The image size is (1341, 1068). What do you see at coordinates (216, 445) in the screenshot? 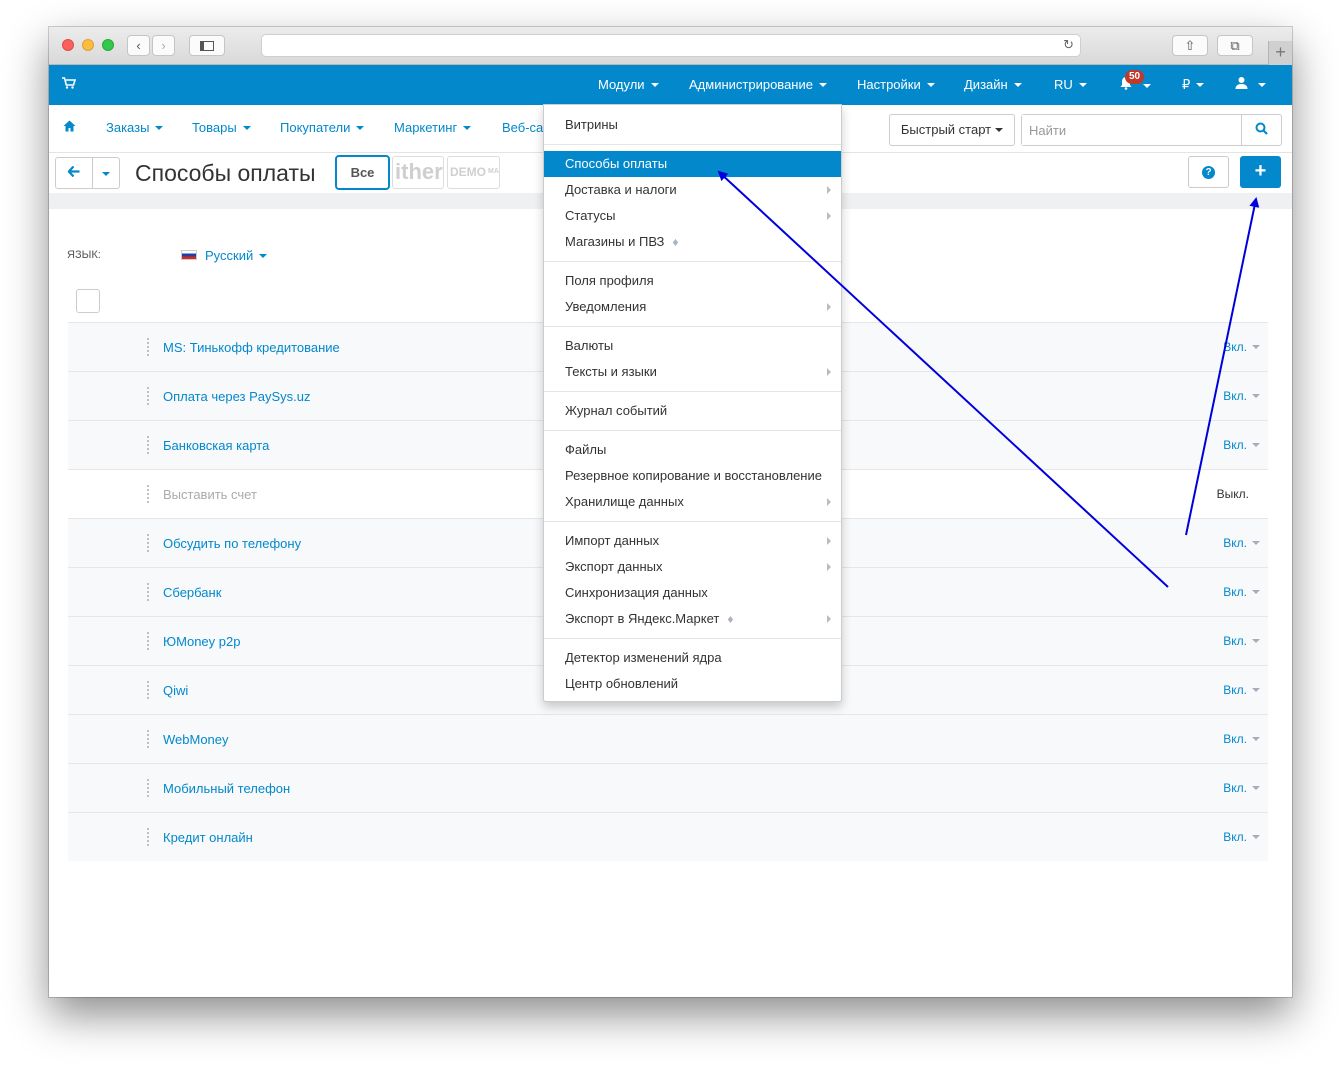
I see `payment-name-link: Банковская карта` at bounding box center [216, 445].